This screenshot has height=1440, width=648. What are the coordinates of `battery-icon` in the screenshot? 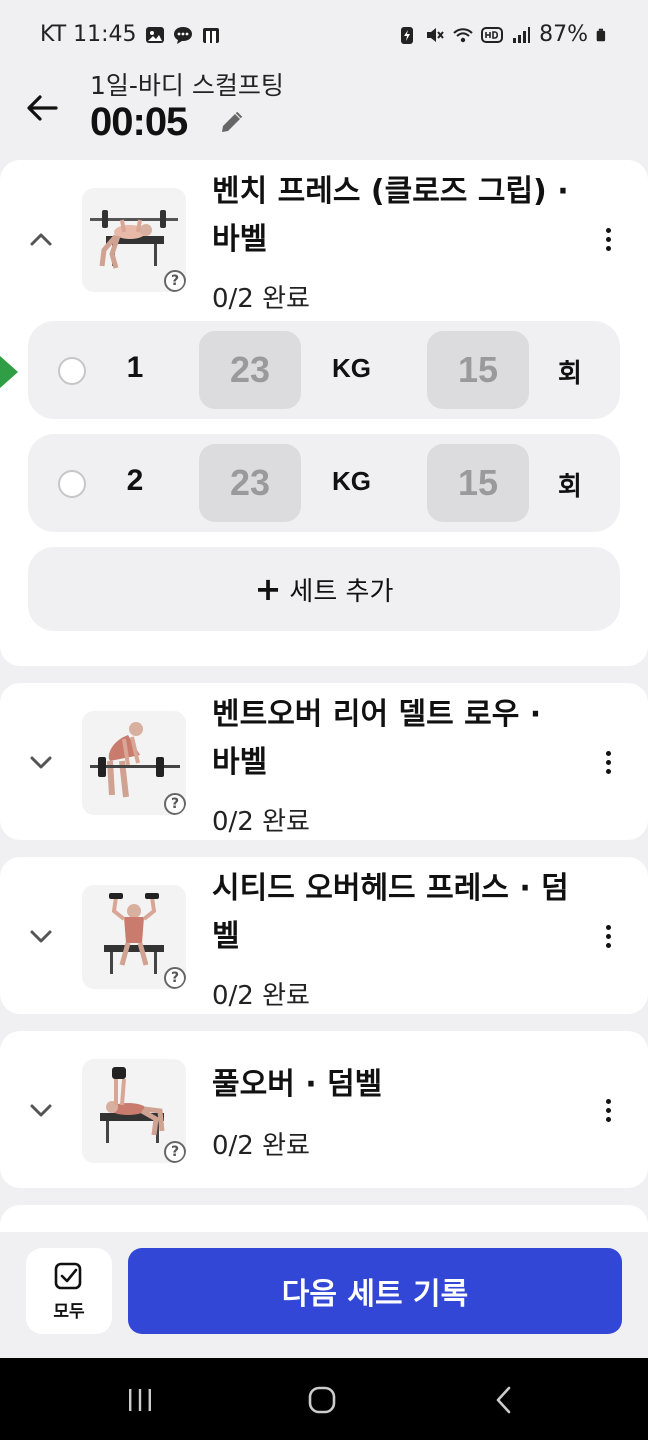 It's located at (601, 34).